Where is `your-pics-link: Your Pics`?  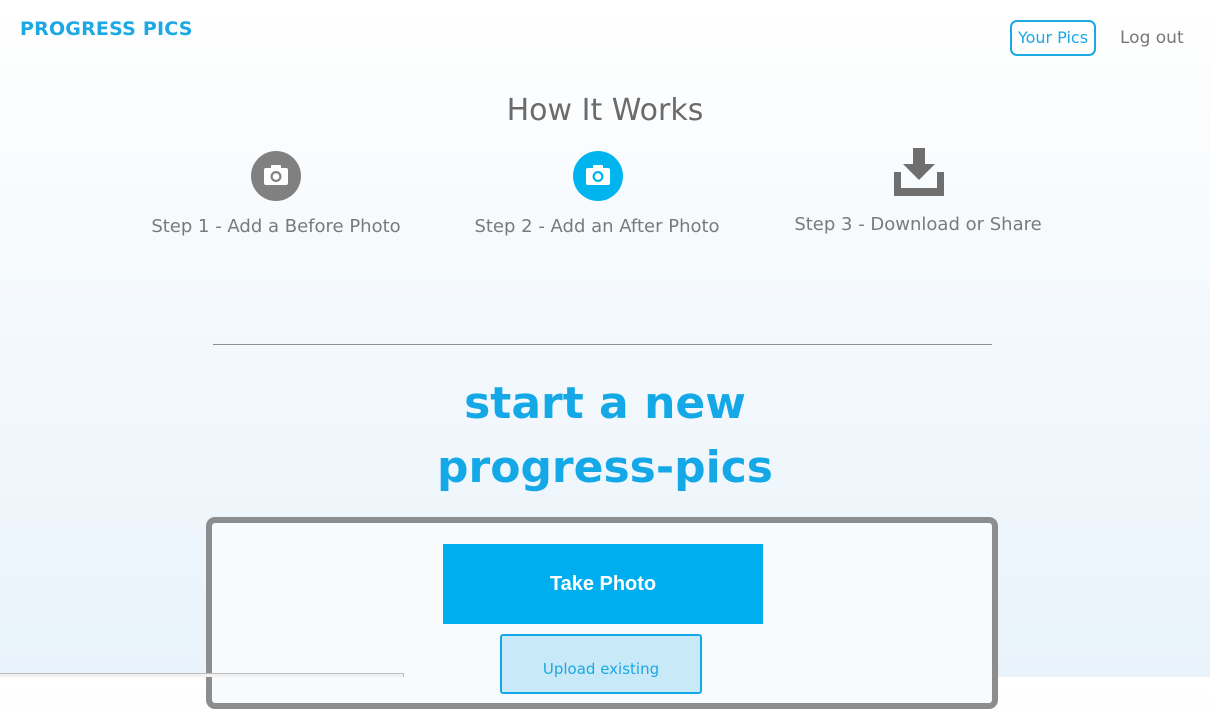 your-pics-link: Your Pics is located at coordinates (1053, 38).